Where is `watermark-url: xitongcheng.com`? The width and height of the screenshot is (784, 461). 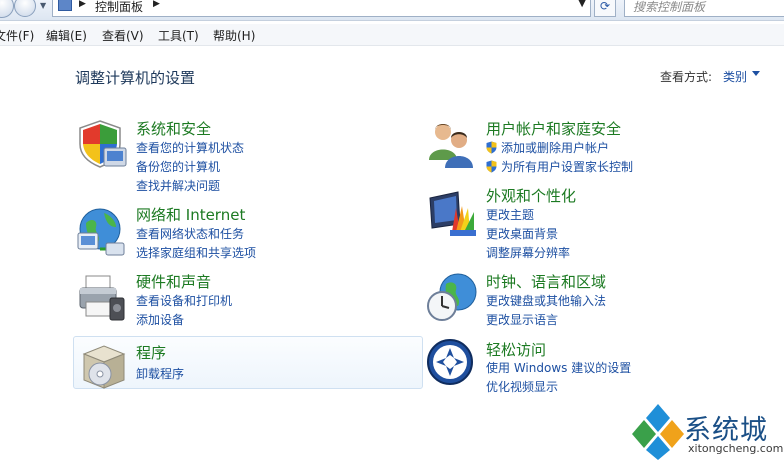 watermark-url: xitongcheng.com is located at coordinates (736, 448).